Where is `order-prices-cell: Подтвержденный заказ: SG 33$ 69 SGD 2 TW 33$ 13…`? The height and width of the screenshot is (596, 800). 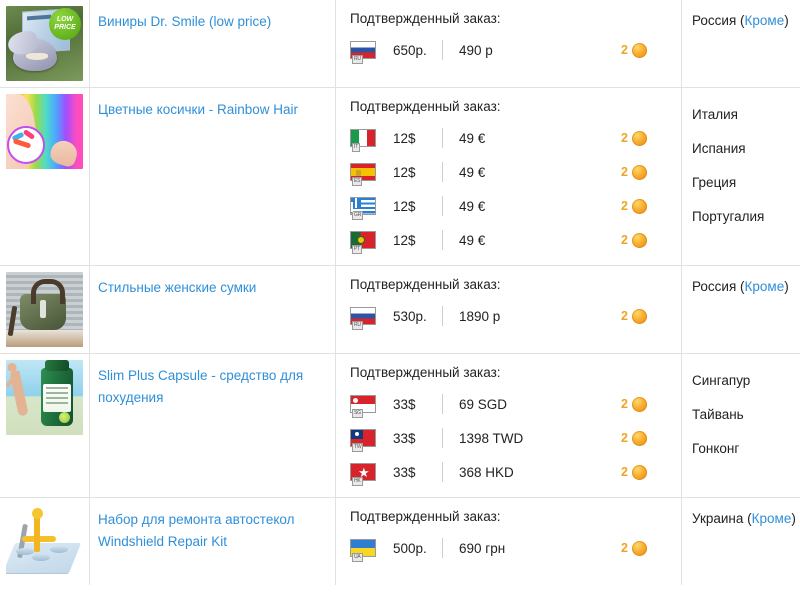 order-prices-cell: Подтвержденный заказ: SG 33$ 69 SGD 2 TW 33$ 13… is located at coordinates (508, 425).